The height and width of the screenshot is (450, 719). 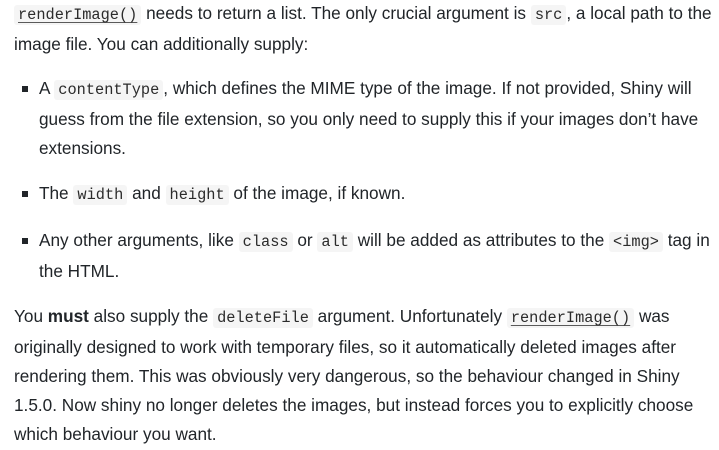 I want to click on renderimage-link-2: renderImage(), so click(x=570, y=317).